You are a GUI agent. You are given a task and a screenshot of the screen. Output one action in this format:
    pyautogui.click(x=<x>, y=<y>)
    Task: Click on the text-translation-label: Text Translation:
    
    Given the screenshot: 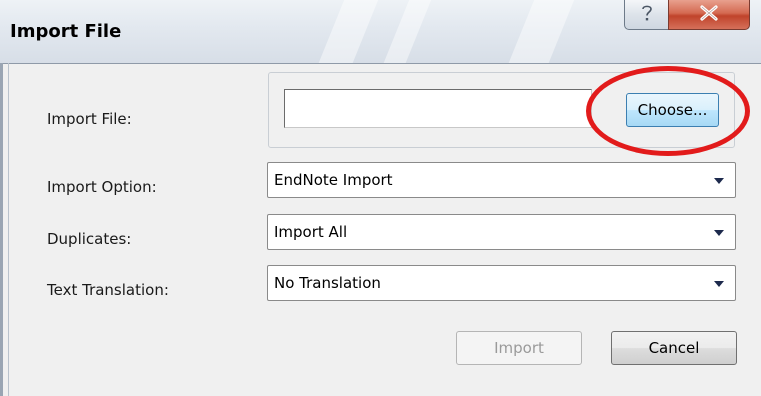 What is the action you would take?
    pyautogui.click(x=108, y=290)
    